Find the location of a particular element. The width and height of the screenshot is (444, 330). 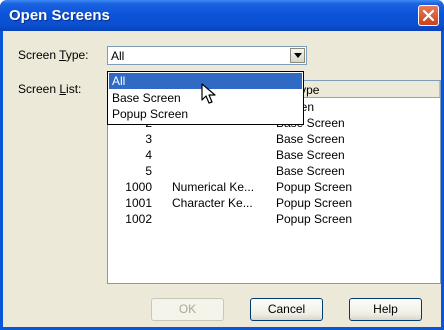

table-row: 5 Base Screen is located at coordinates (274, 171).